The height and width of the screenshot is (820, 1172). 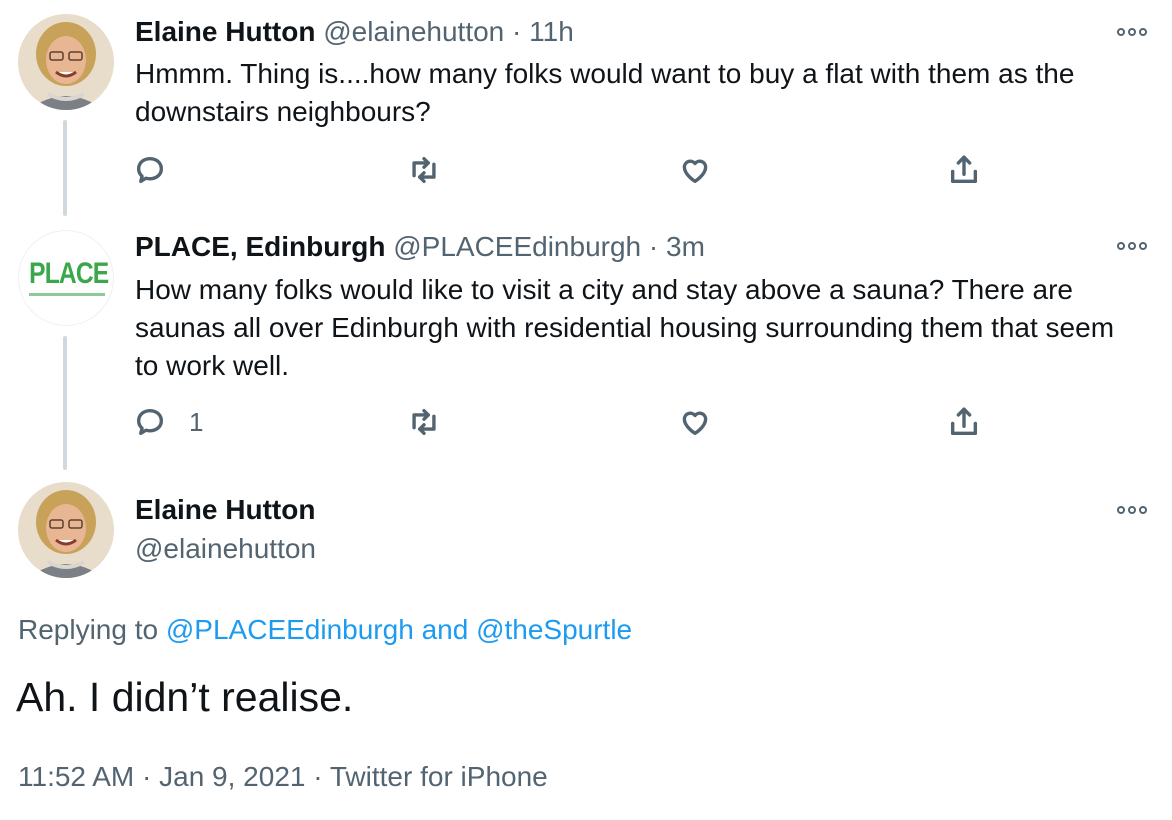 I want to click on tweet-header: Elaine Hutton @elainehutton · 11h, so click(x=354, y=32).